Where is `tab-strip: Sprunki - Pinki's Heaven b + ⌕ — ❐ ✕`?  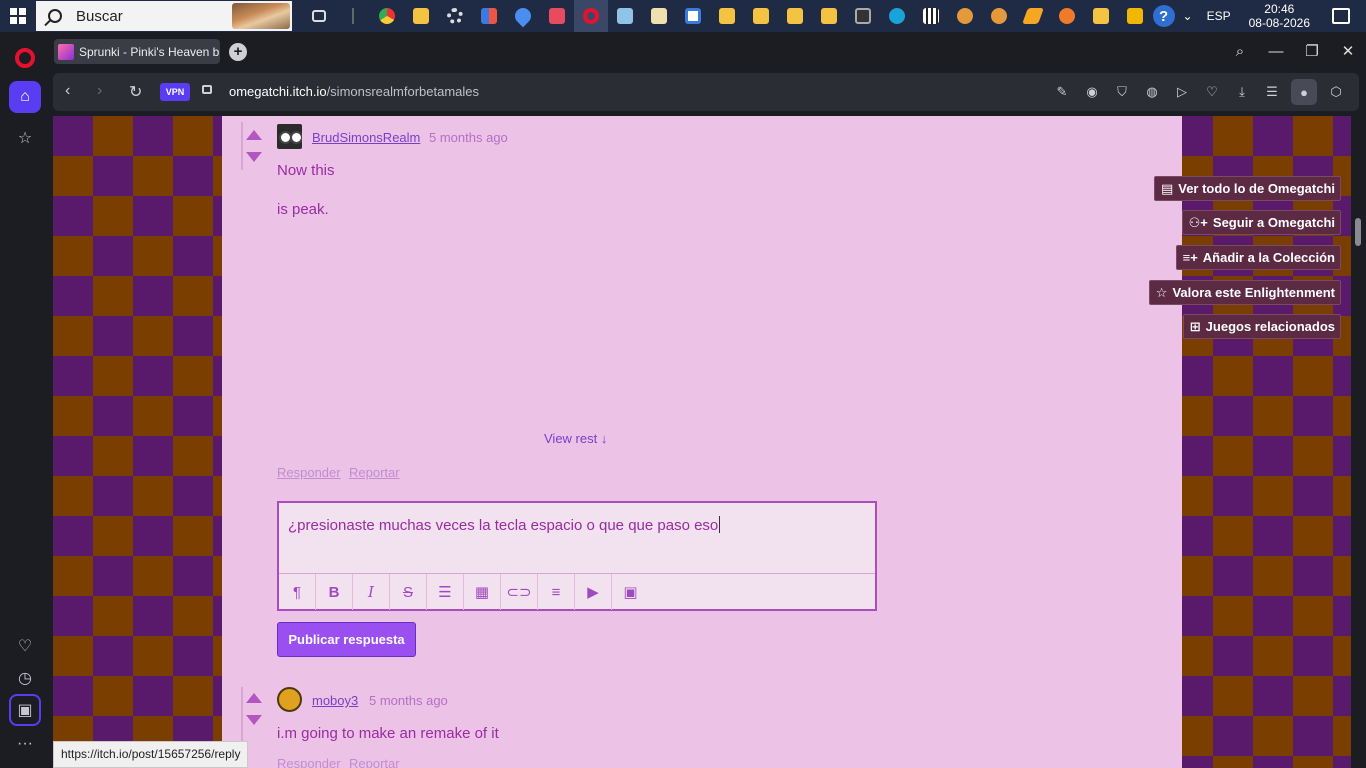
tab-strip: Sprunki - Pinki's Heaven b + ⌕ — ❐ ✕ is located at coordinates (708, 51).